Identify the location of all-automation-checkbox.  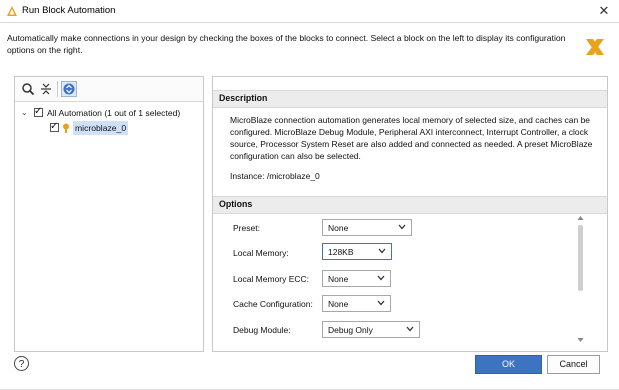
(38, 112).